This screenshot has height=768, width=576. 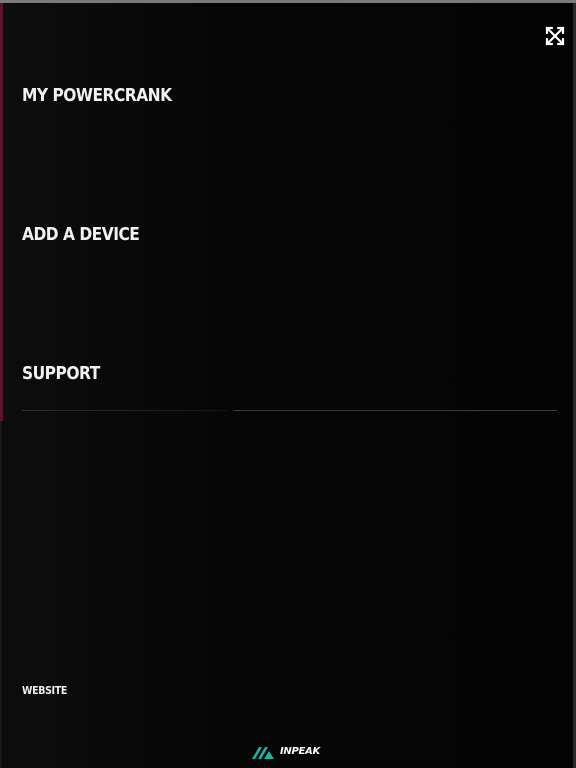 I want to click on inpeak-logo-mark-icon, so click(x=263, y=753).